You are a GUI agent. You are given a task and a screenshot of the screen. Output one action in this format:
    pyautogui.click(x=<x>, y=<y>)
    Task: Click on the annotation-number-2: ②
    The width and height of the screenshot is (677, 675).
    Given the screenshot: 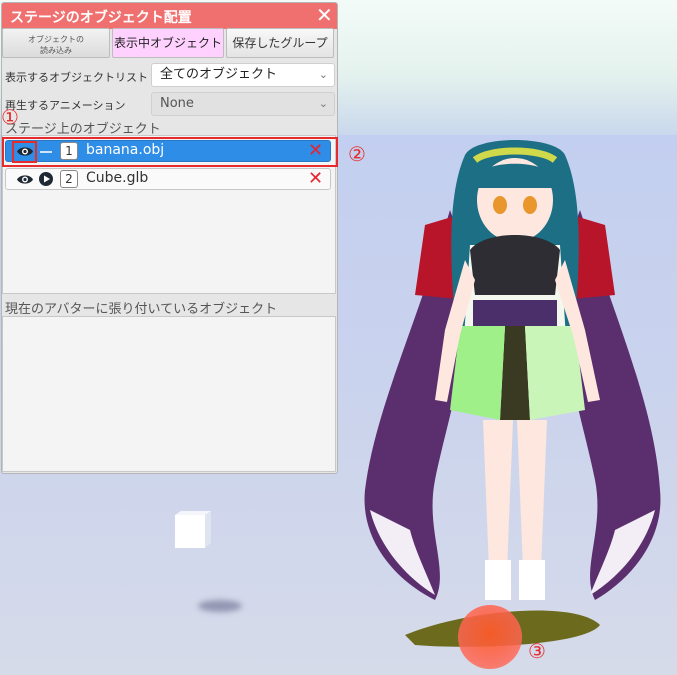 What is the action you would take?
    pyautogui.click(x=357, y=154)
    